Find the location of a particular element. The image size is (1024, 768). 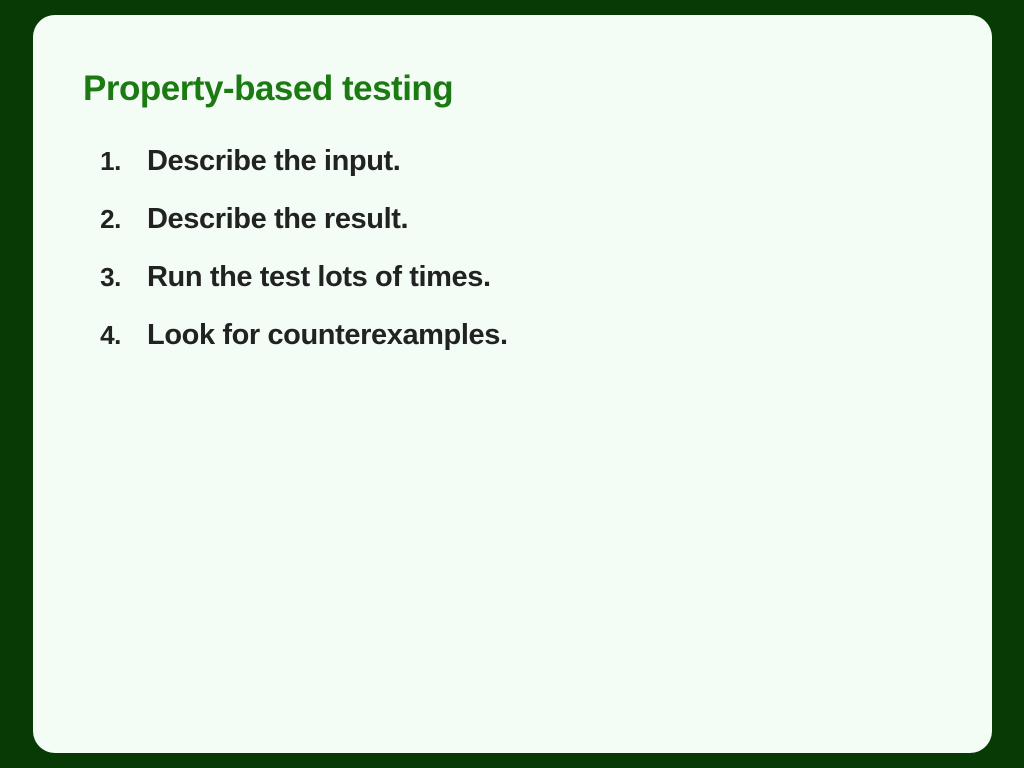

slide-title: Property-based testing is located at coordinates (268, 88).